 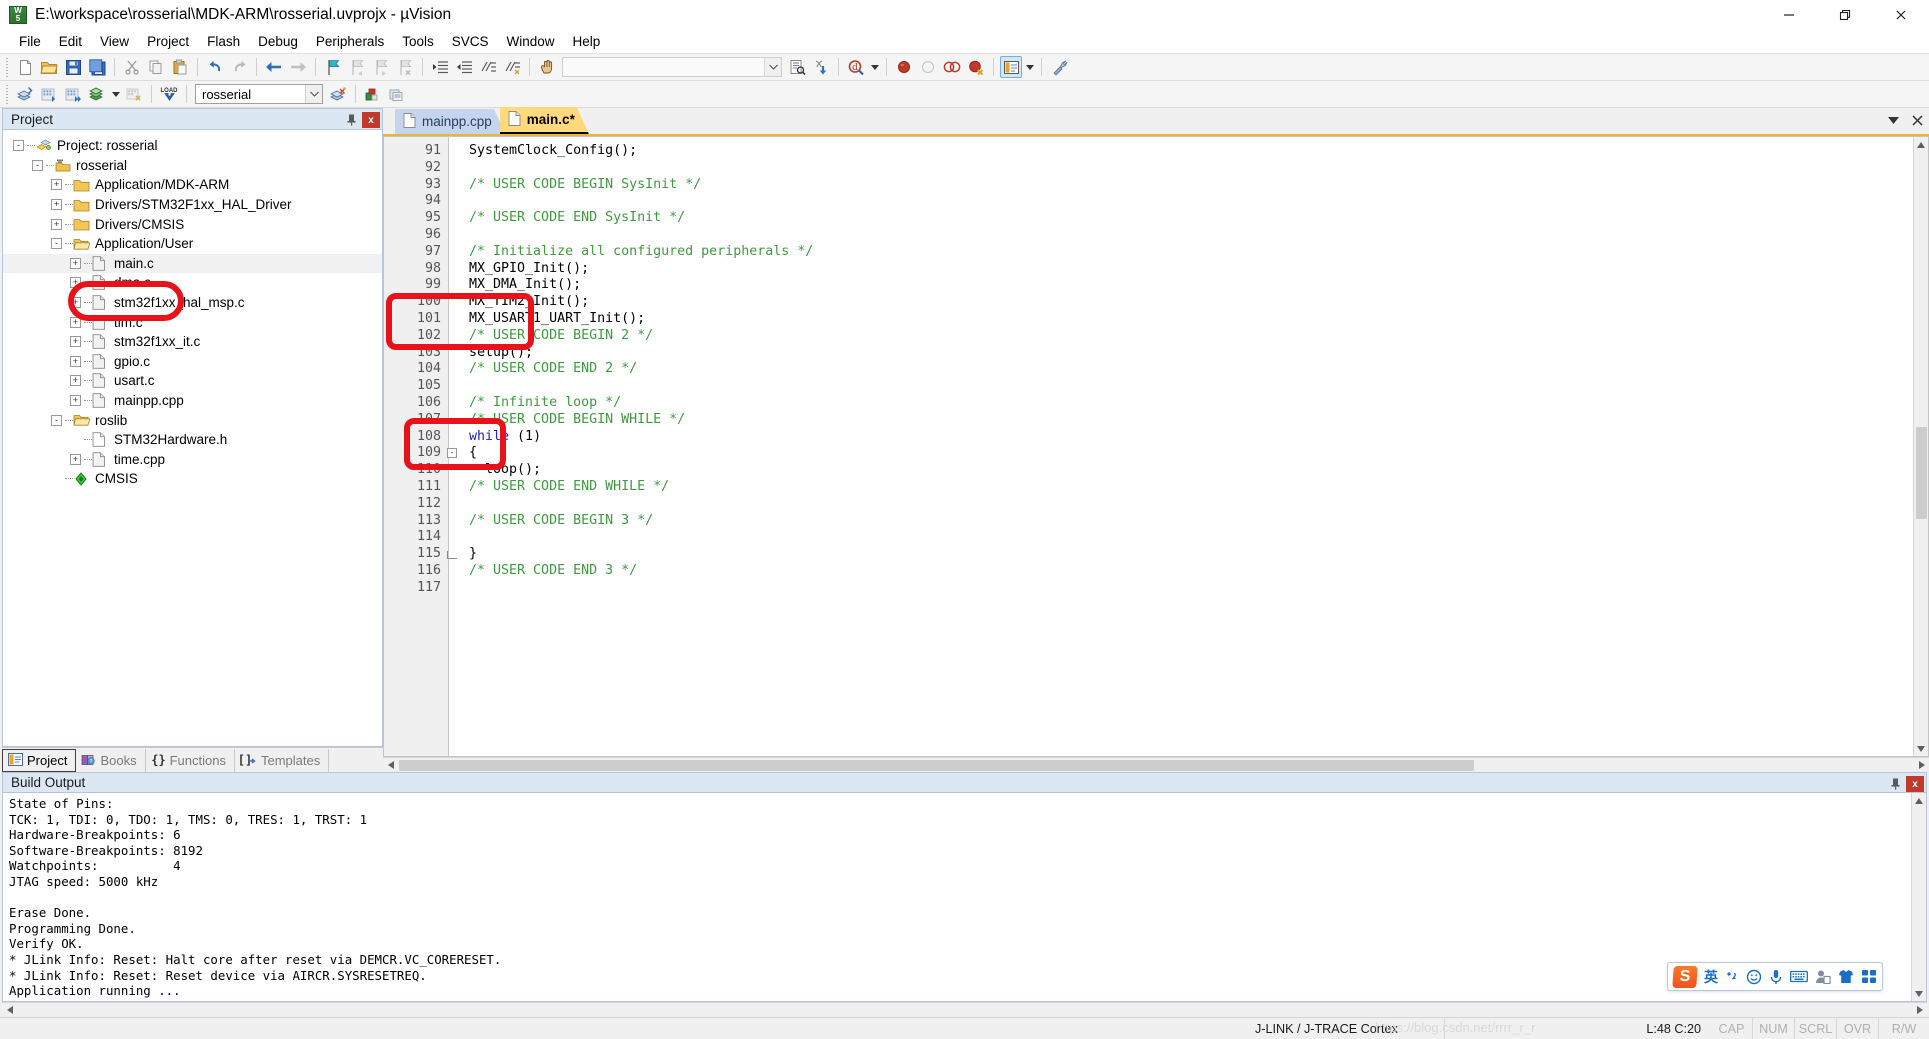 I want to click on kill-all-breakpoints-icon, so click(x=976, y=67).